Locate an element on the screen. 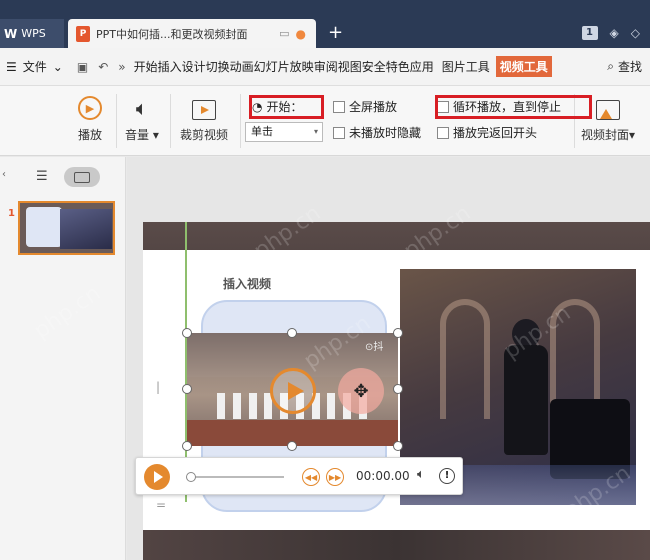 This screenshot has width=650, height=560. video-brand-watermark: ⊙抖 is located at coordinates (374, 347).